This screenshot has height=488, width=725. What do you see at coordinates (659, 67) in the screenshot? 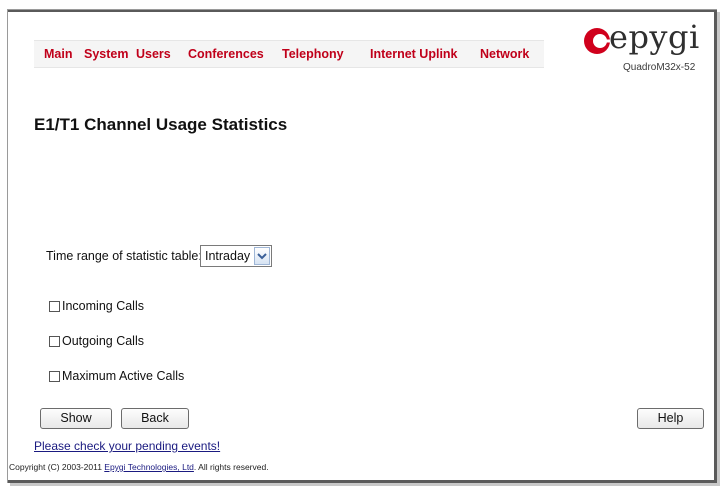
I see `device-model: QuadroM32x-52` at bounding box center [659, 67].